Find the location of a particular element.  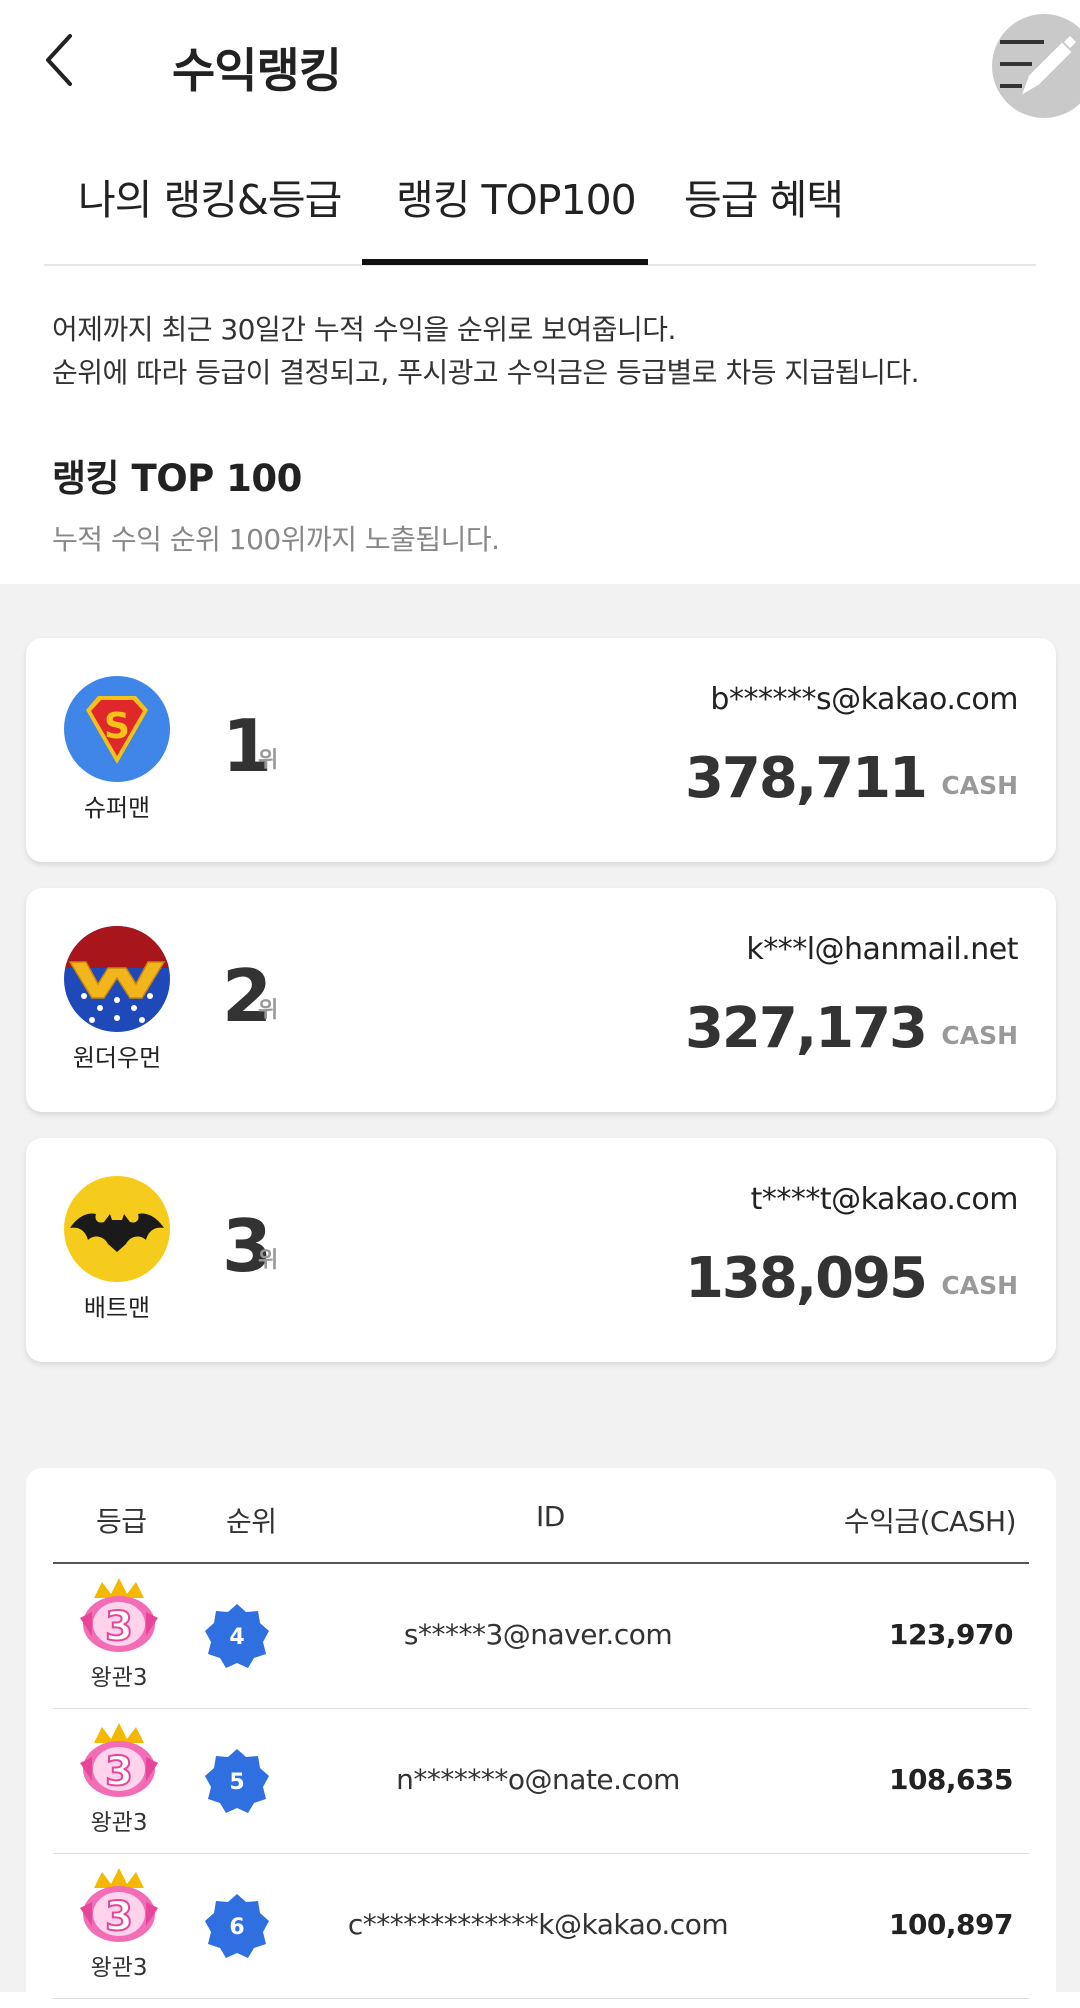

rank-badge-number: 6 is located at coordinates (236, 1927).